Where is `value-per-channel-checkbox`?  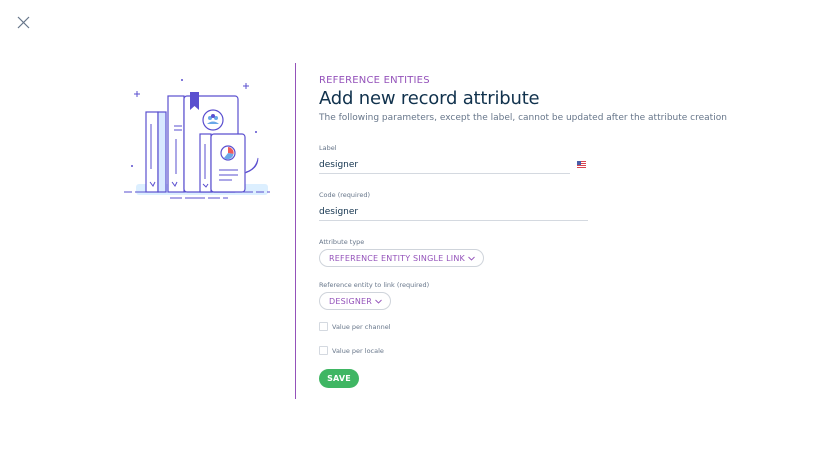 value-per-channel-checkbox is located at coordinates (323, 326).